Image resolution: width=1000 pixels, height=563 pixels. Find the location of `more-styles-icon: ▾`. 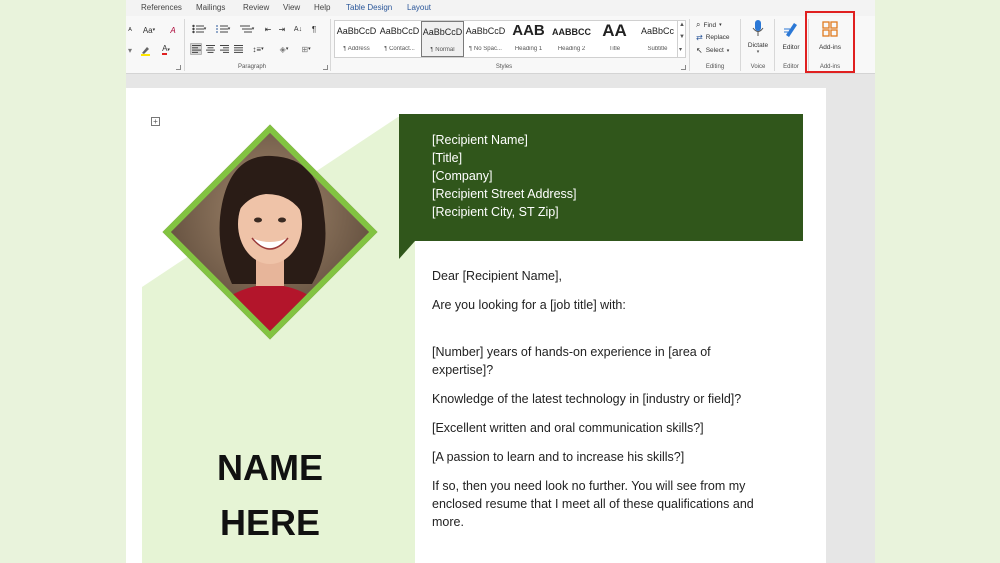

more-styles-icon: ▾ is located at coordinates (680, 49).